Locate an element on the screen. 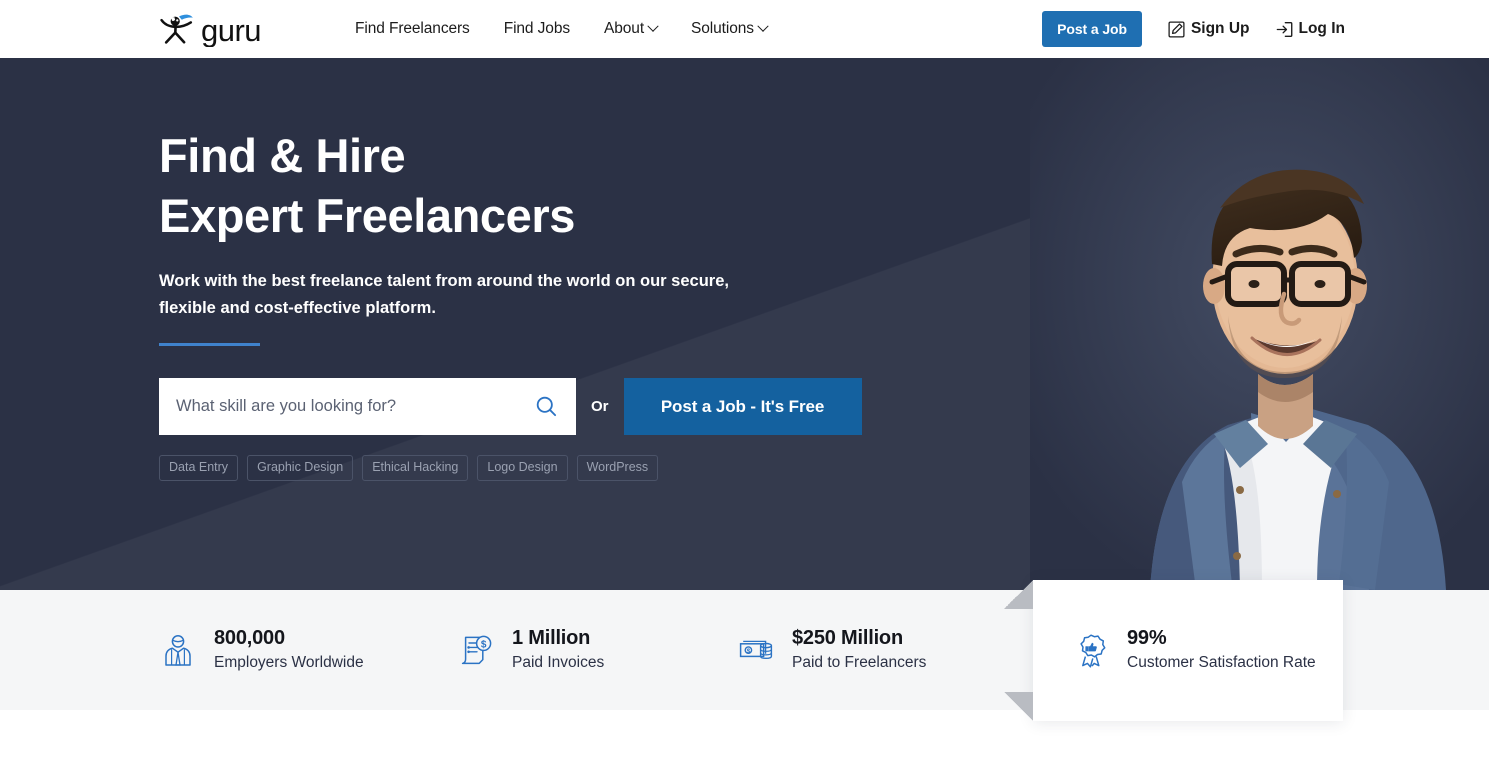  hero-search-row: Or Post a Job - It's Free is located at coordinates (824, 406).